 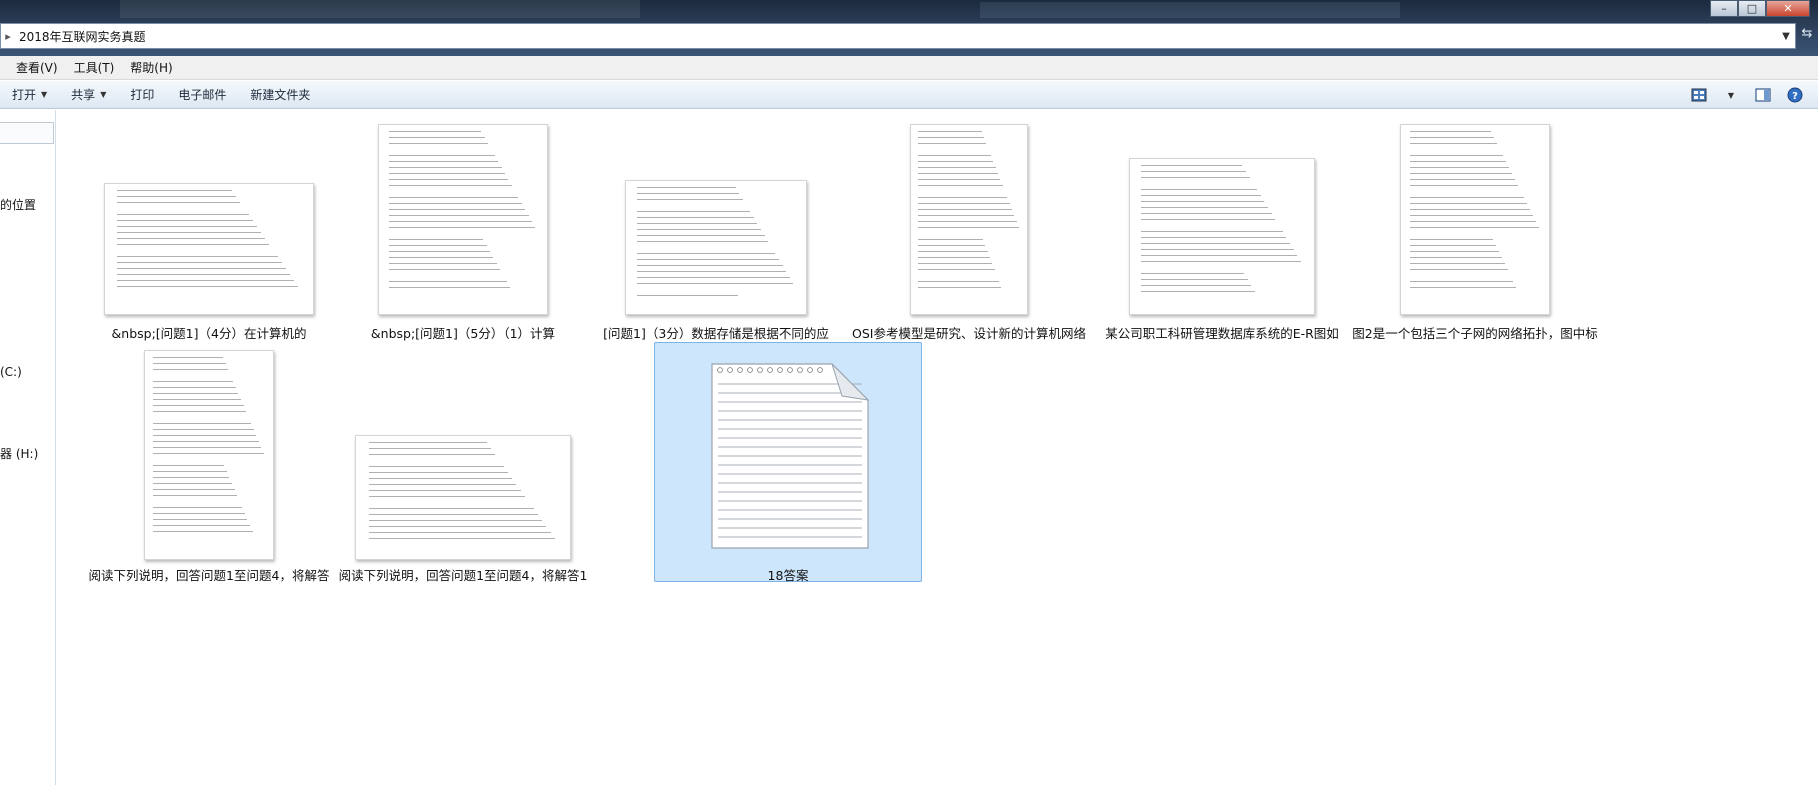 What do you see at coordinates (27, 133) in the screenshot?
I see `nav-search-box` at bounding box center [27, 133].